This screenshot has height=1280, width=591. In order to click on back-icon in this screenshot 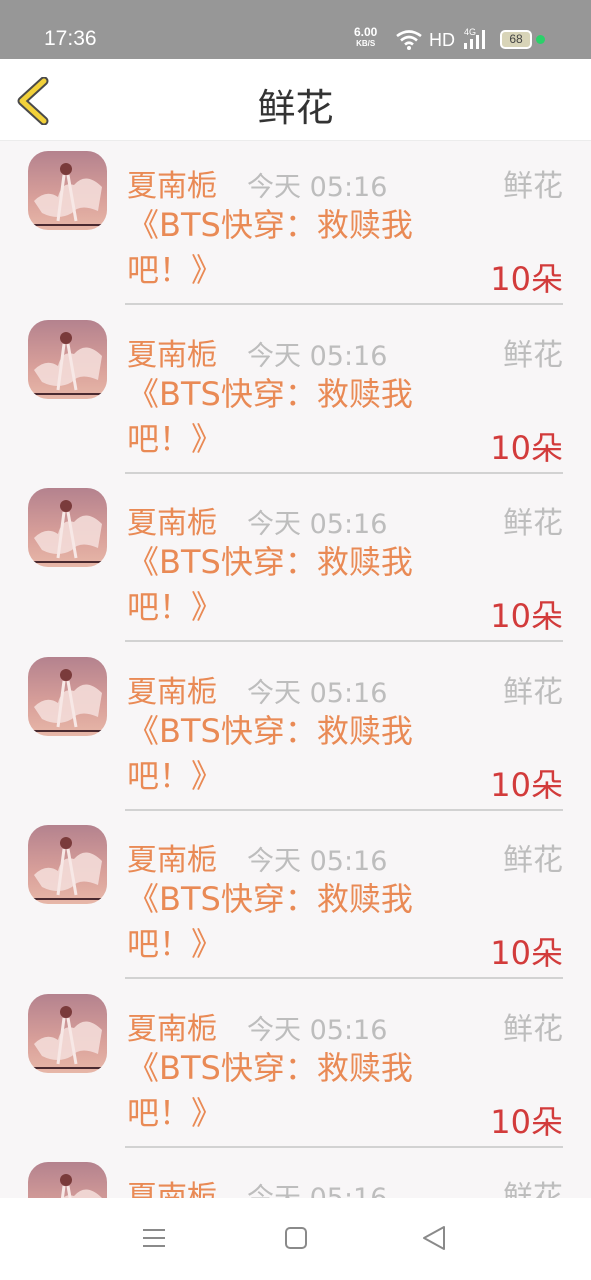, I will do `click(434, 1238)`.